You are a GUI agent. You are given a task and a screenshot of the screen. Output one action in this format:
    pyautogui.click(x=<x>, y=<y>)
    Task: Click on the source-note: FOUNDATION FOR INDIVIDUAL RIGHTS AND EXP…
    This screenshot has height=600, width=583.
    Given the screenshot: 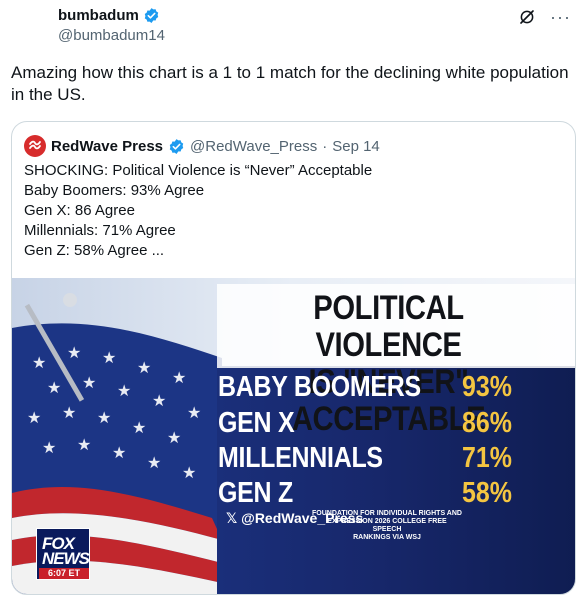 What is the action you would take?
    pyautogui.click(x=387, y=526)
    